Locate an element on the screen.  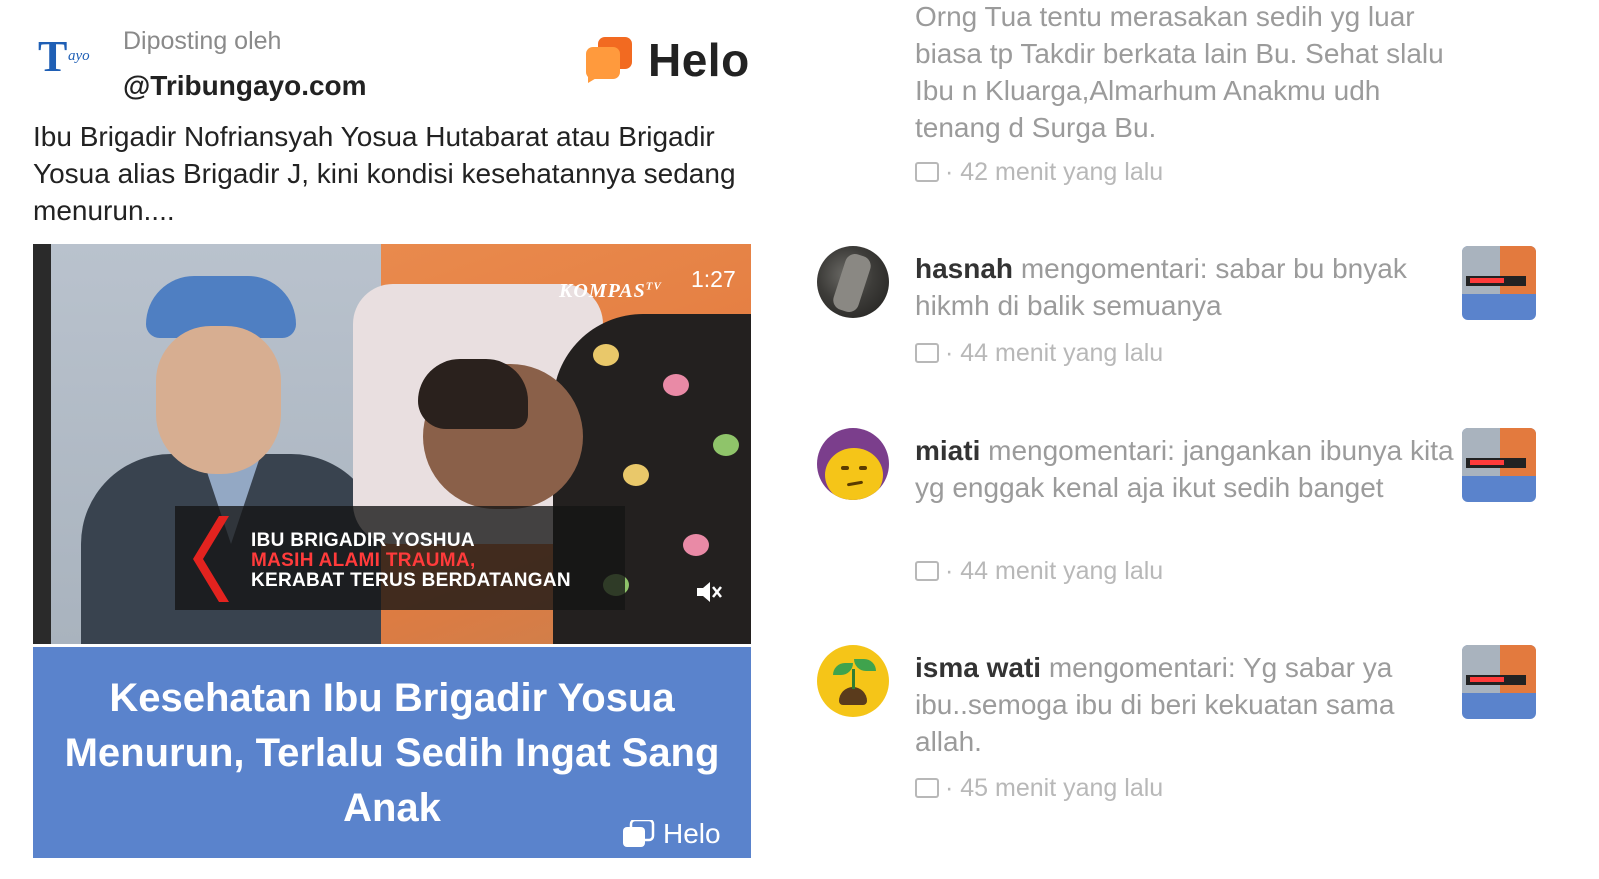
comment-meta: · 45 menit yang lalu is located at coordinates (1039, 788).